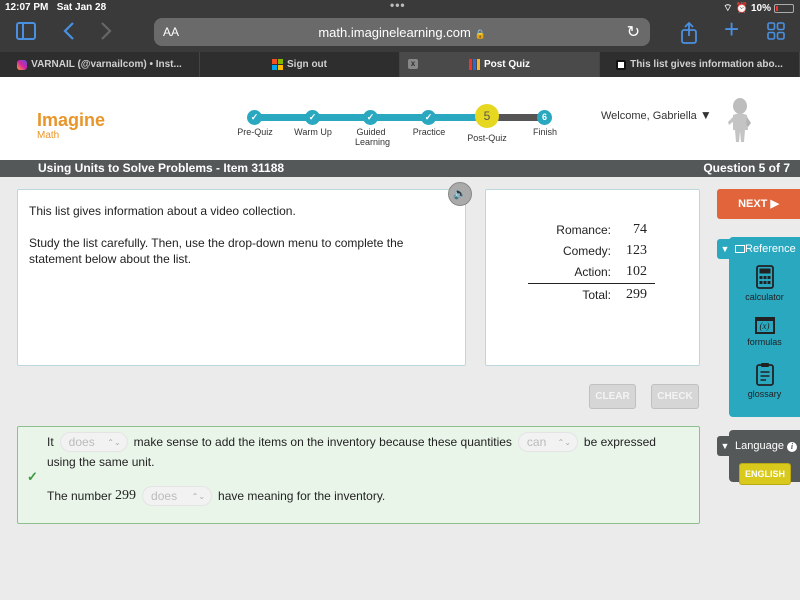 This screenshot has height=600, width=800. What do you see at coordinates (633, 32) in the screenshot?
I see `reload-icon: ↻` at bounding box center [633, 32].